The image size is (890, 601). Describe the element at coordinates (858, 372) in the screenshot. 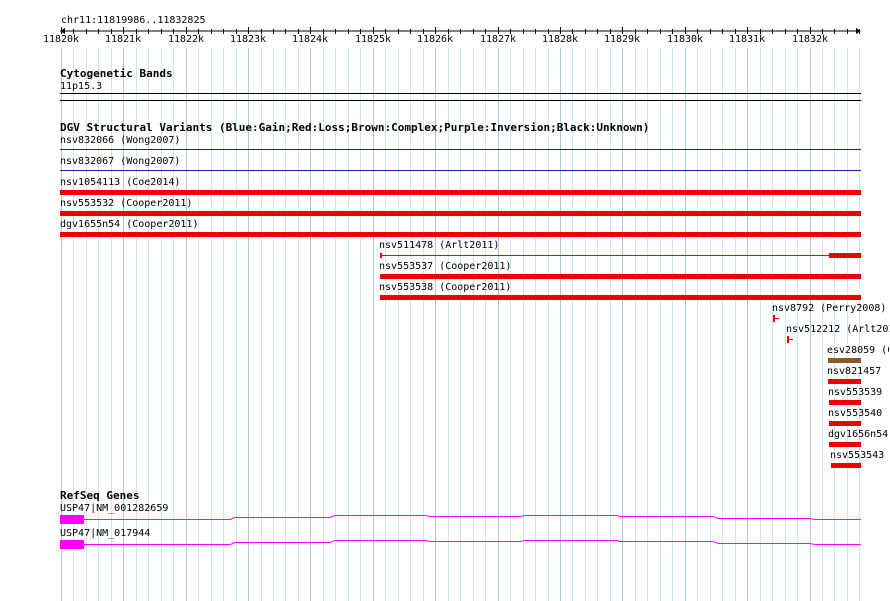

I see `variant-label: nsv821457 (` at that location.